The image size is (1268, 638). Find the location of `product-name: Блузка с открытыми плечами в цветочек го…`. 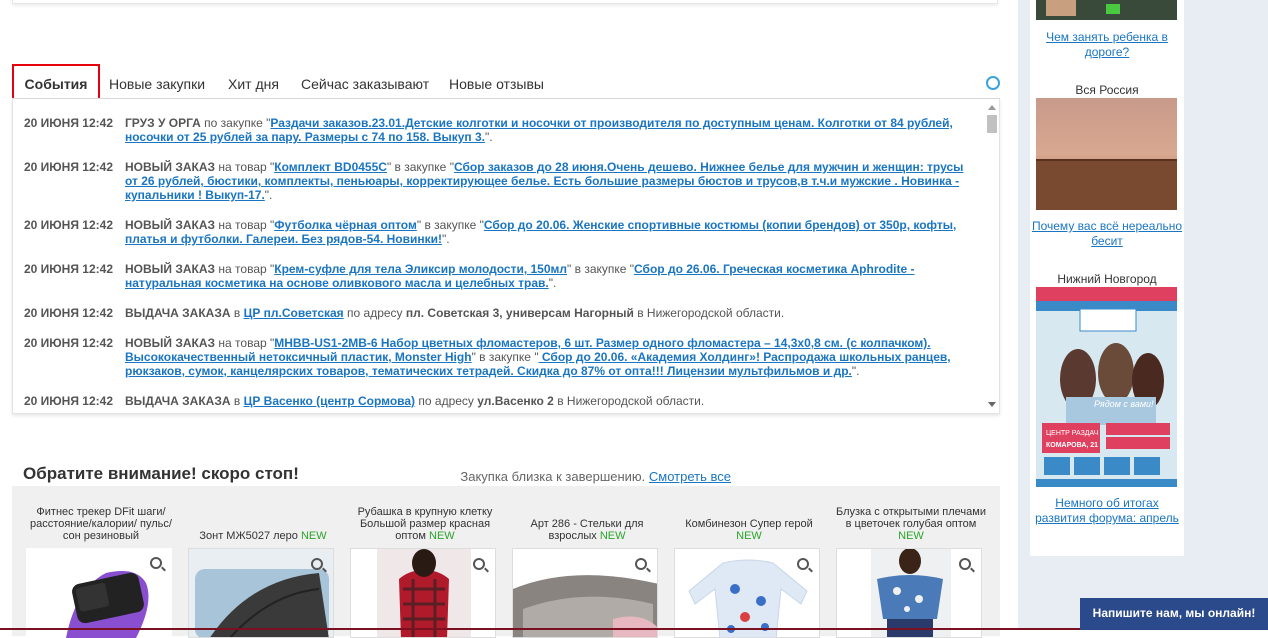

product-name: Блузка с открытыми плечами в цветочек го… is located at coordinates (911, 524).